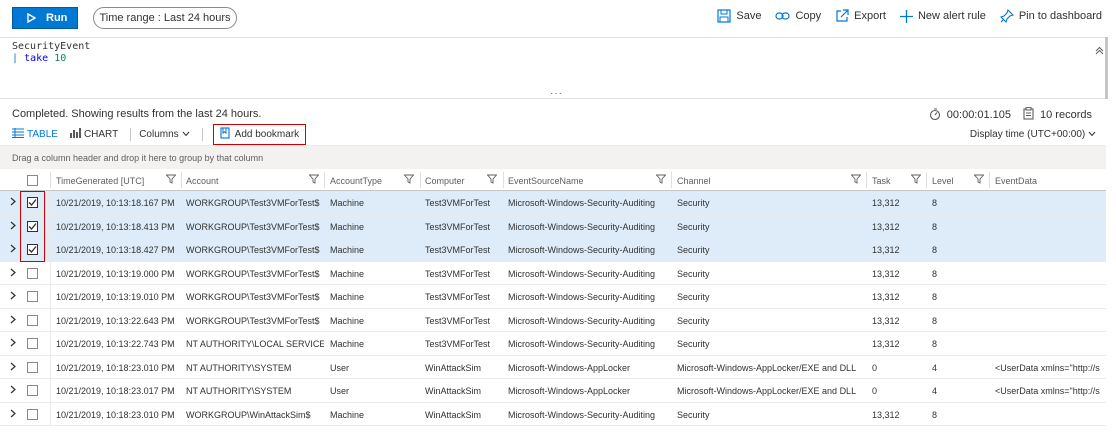 The height and width of the screenshot is (442, 1116). I want to click on cell-timegenerated: 10/21/2019, 10:18:23.010 PM, so click(115, 367).